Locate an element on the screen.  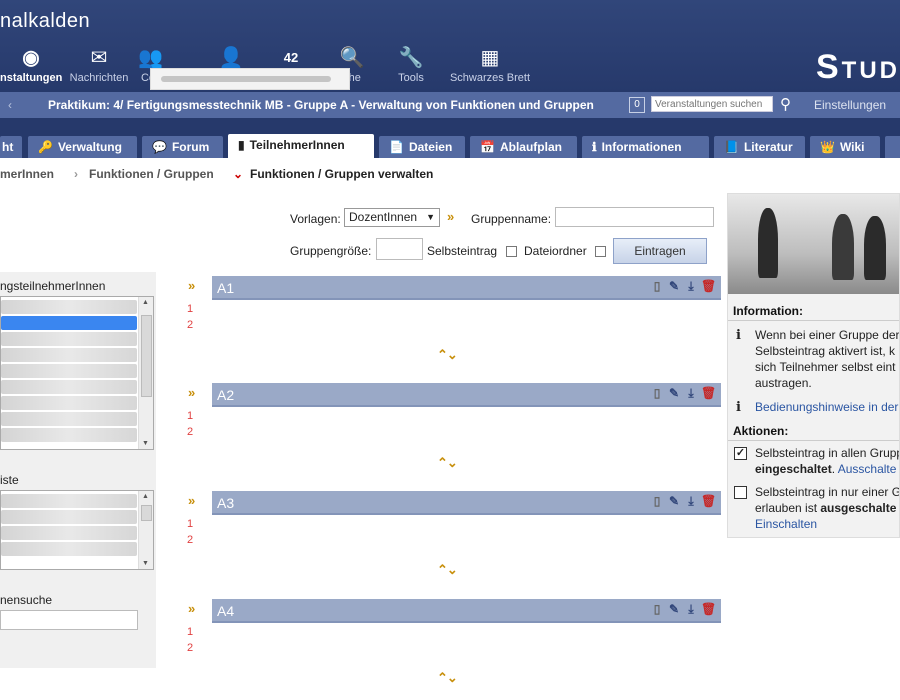
tab-overview-label: ht is located at coordinates (8, 147).